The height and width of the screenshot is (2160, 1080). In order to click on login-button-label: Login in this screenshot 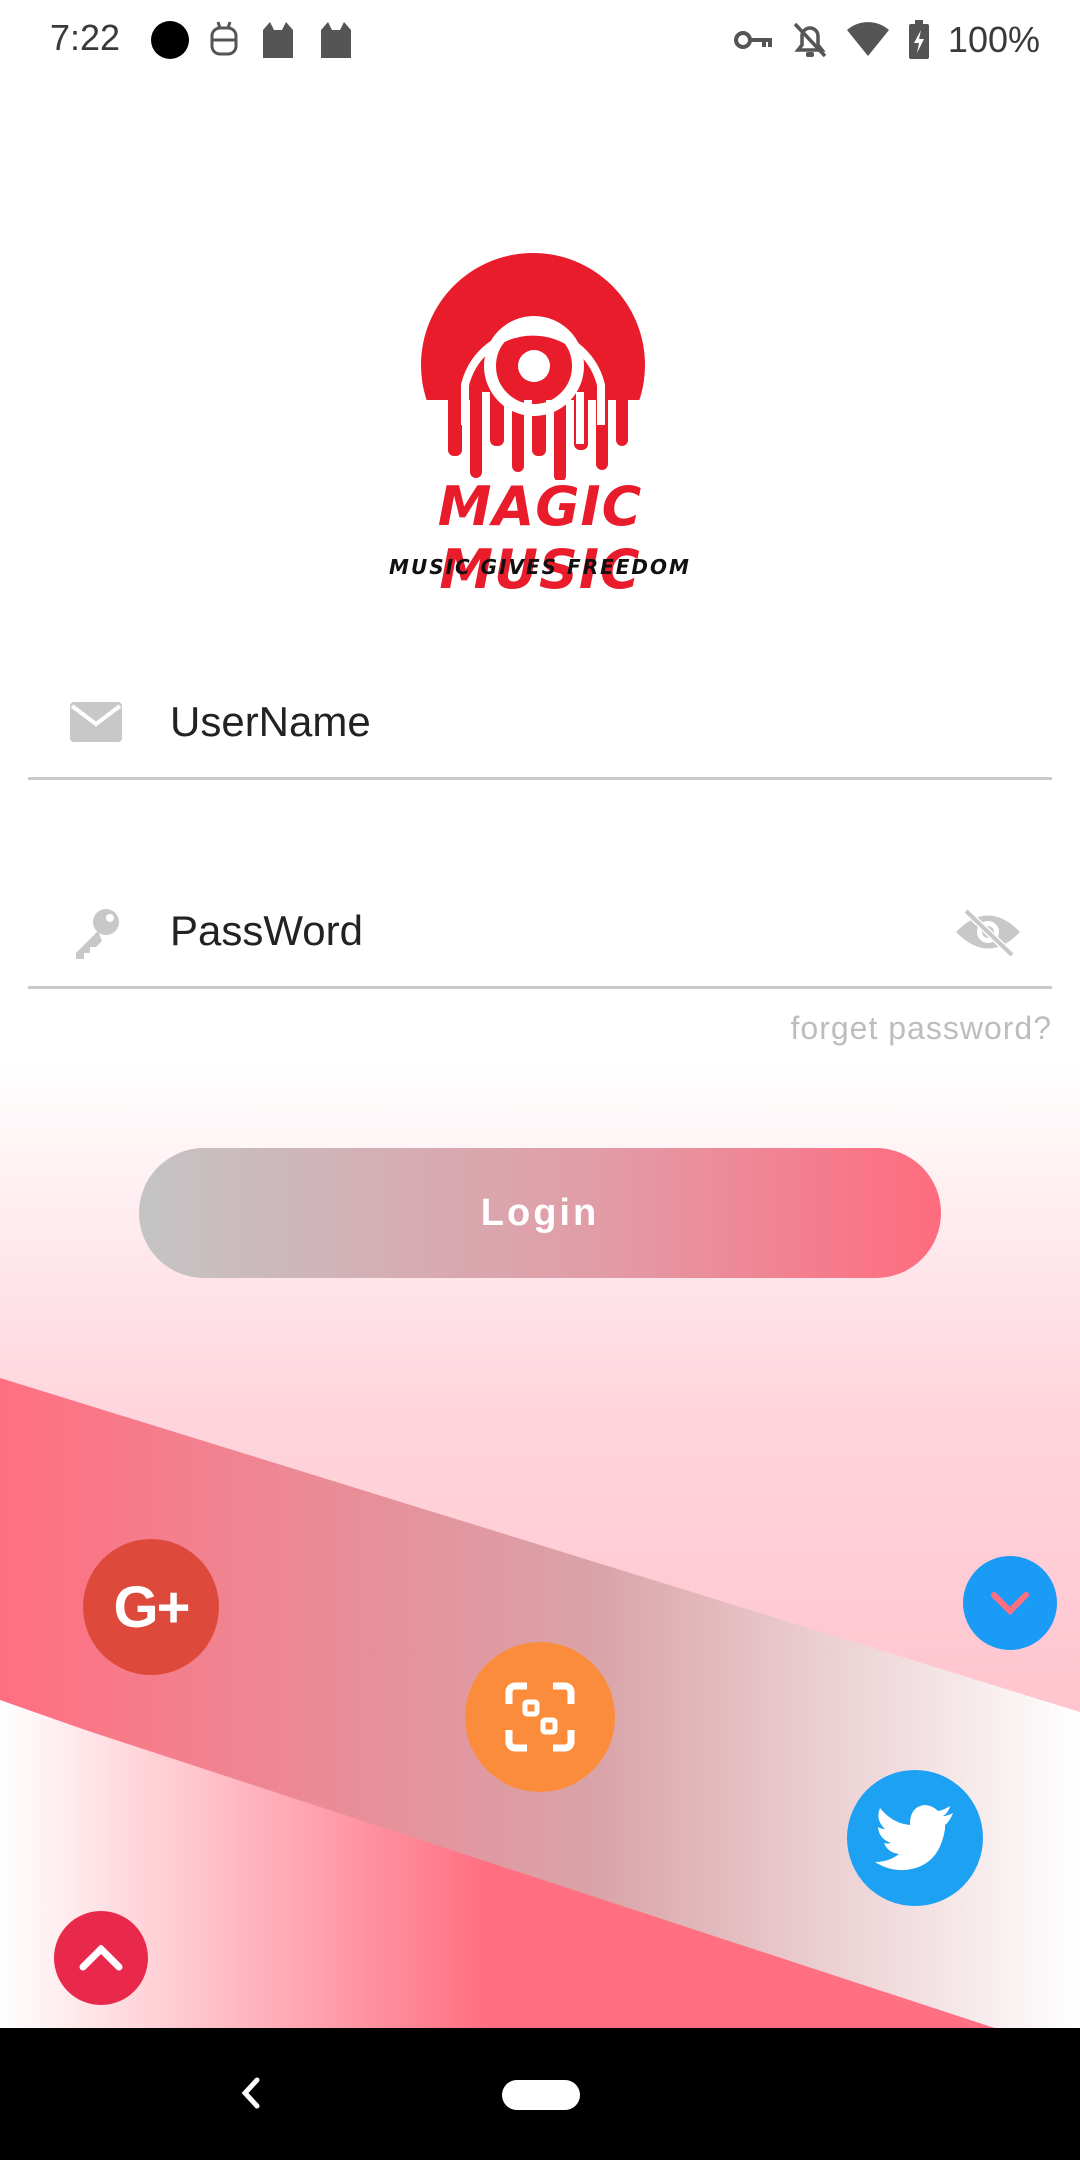, I will do `click(540, 1212)`.